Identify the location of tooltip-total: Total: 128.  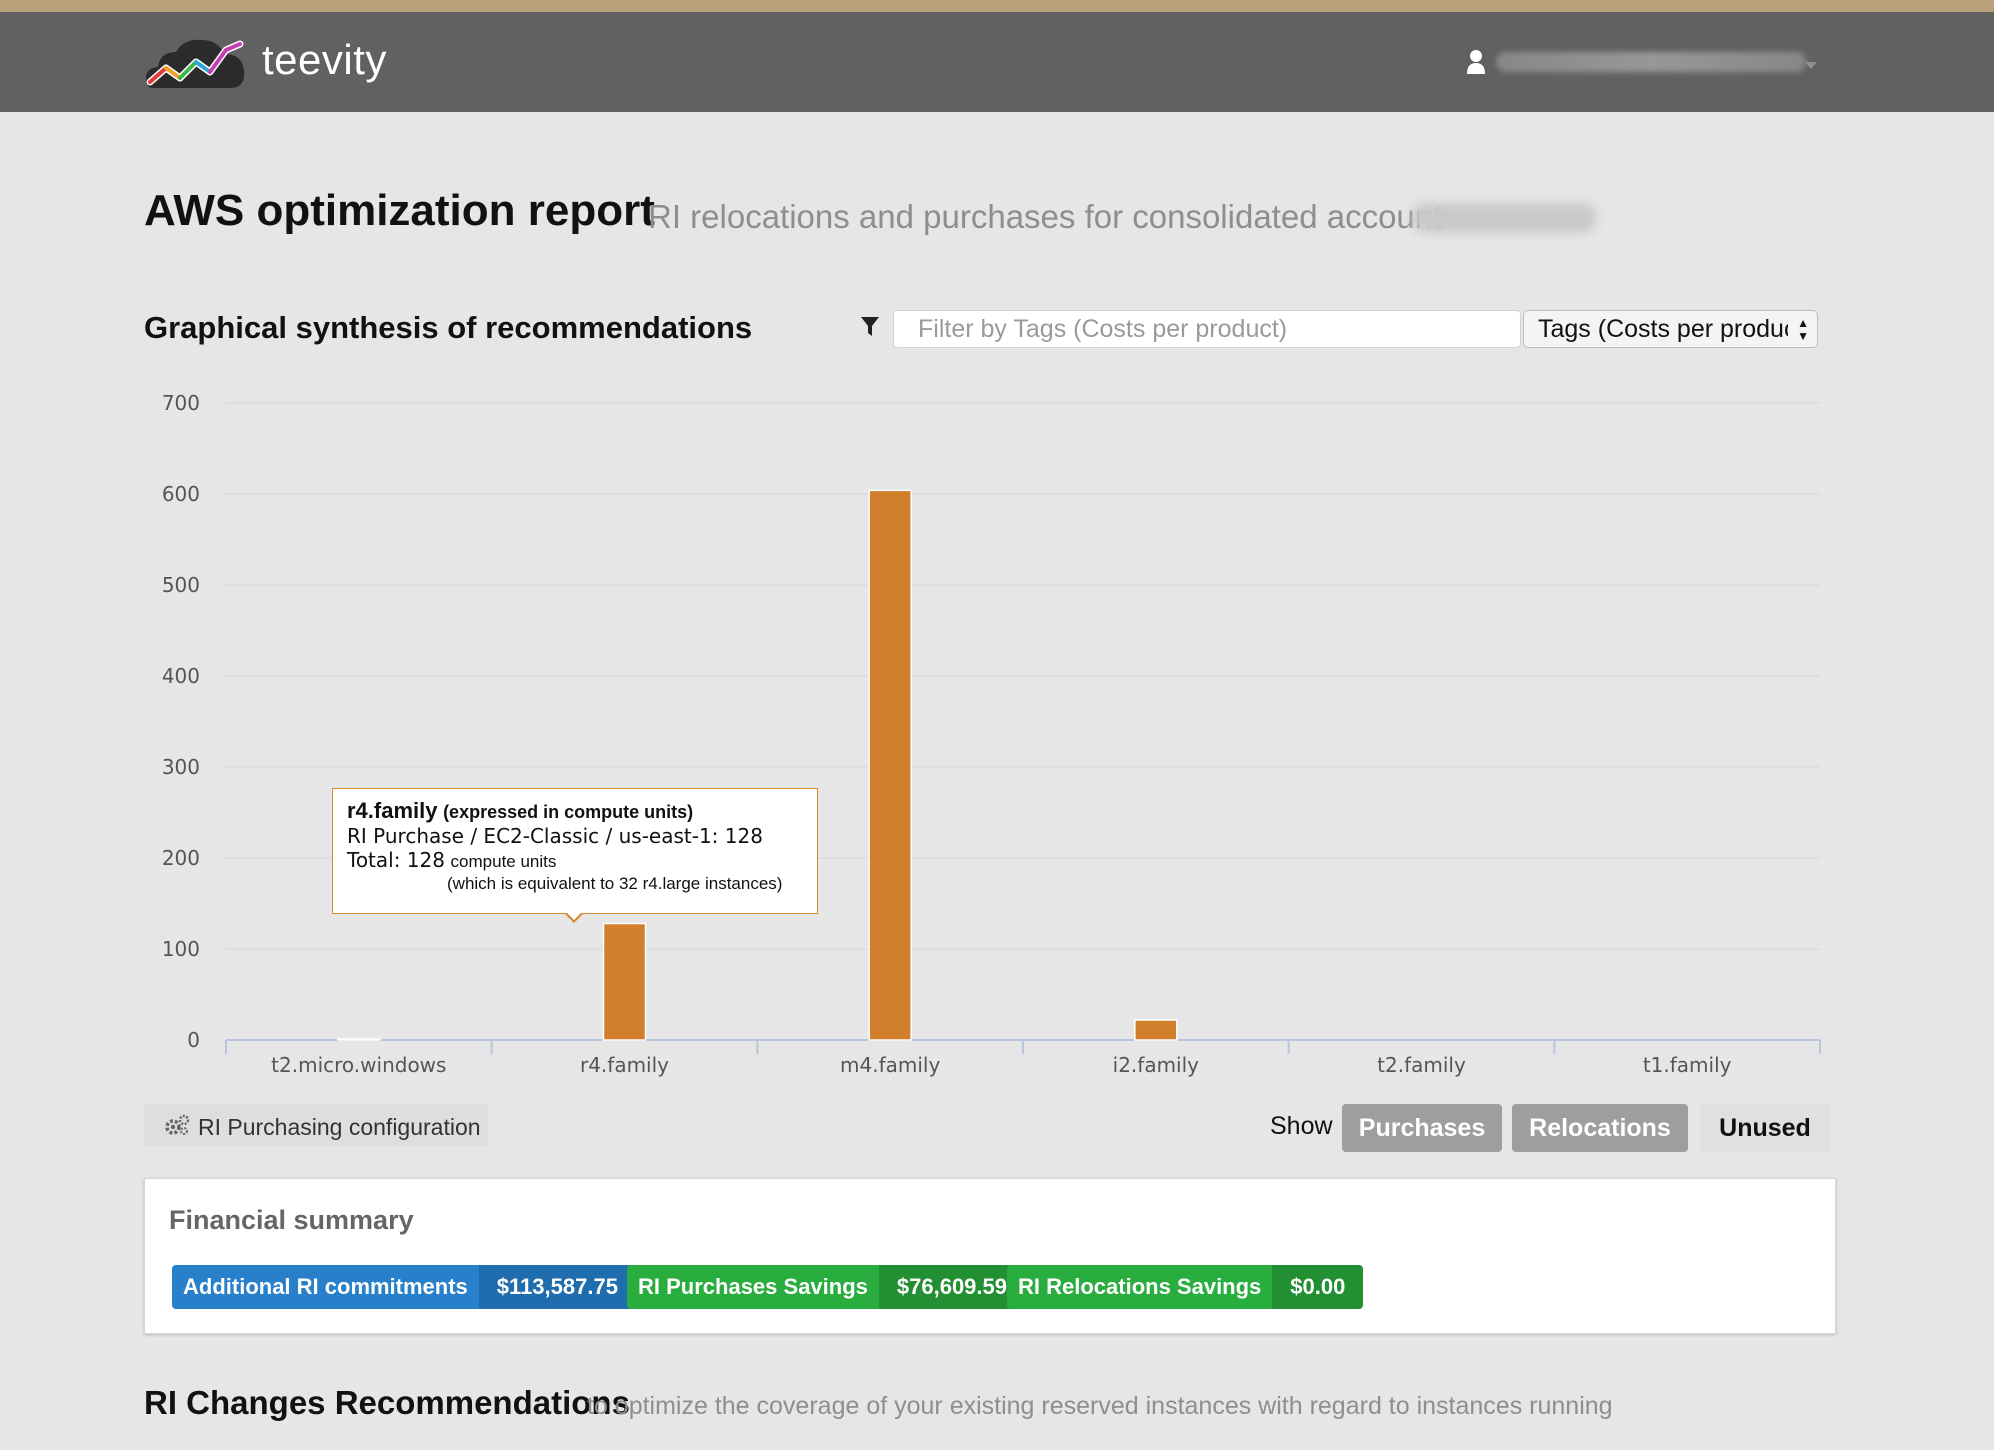
(396, 860).